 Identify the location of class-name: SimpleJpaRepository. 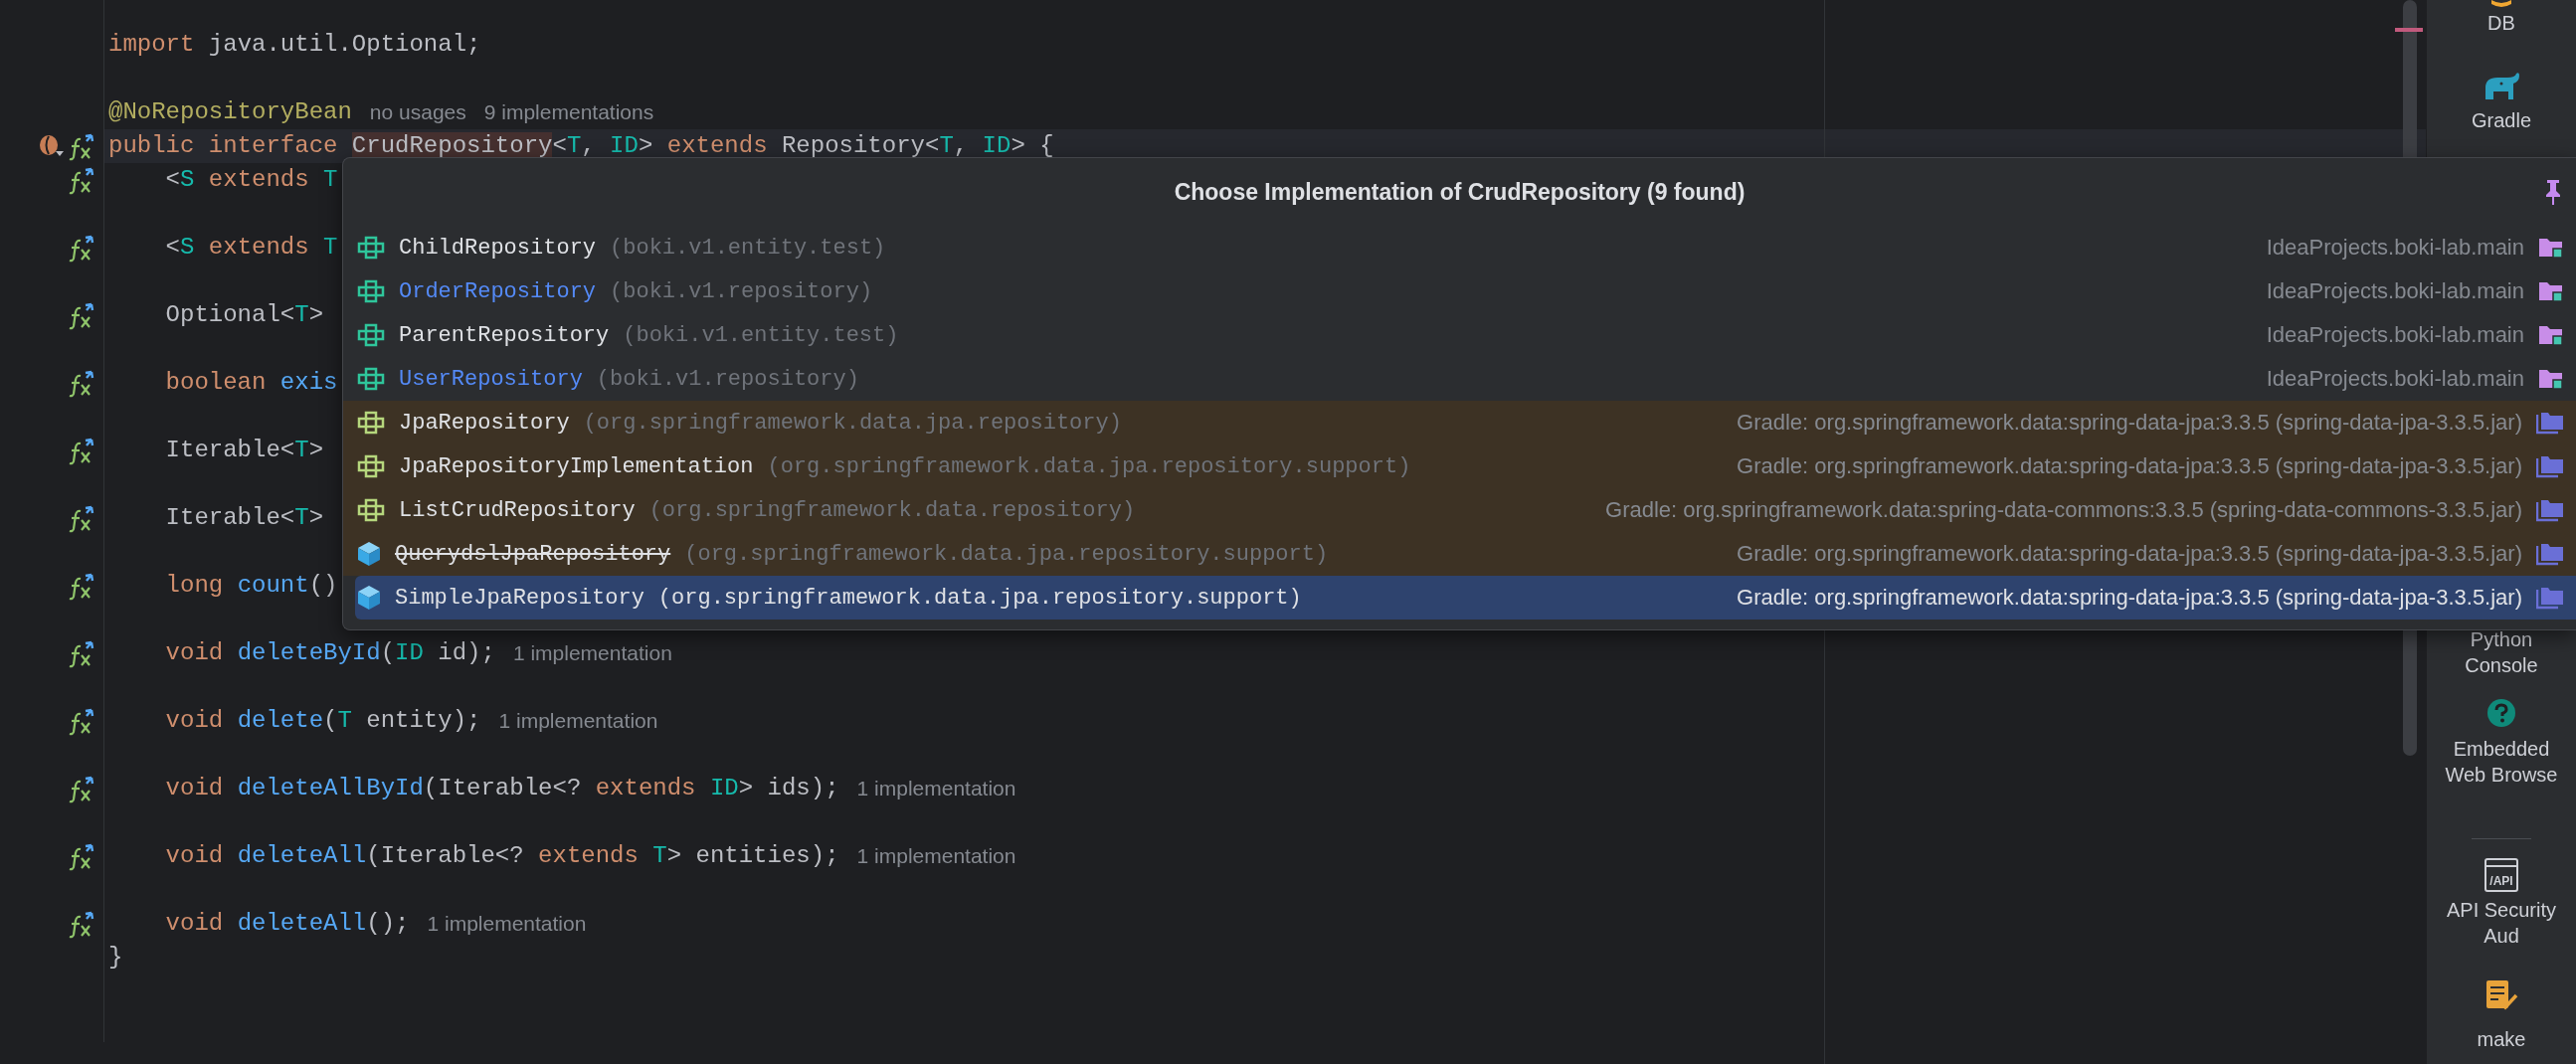
(519, 598).